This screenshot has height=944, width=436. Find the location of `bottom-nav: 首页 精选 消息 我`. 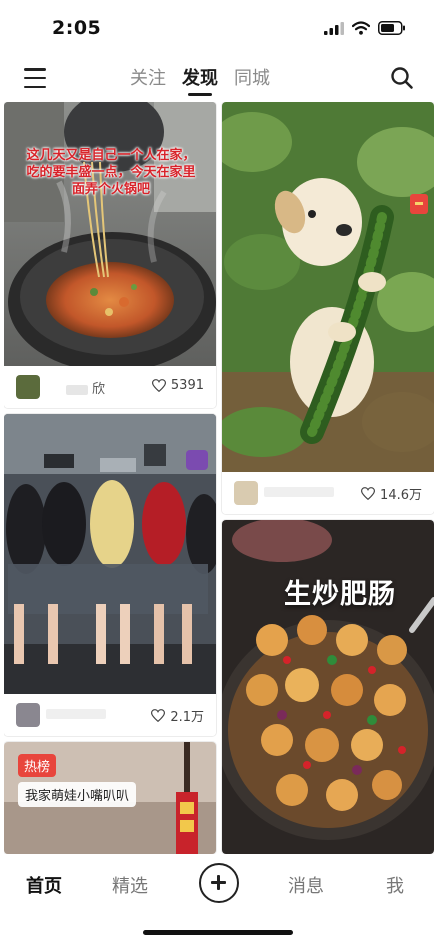

bottom-nav: 首页 精选 消息 我 is located at coordinates (218, 884).